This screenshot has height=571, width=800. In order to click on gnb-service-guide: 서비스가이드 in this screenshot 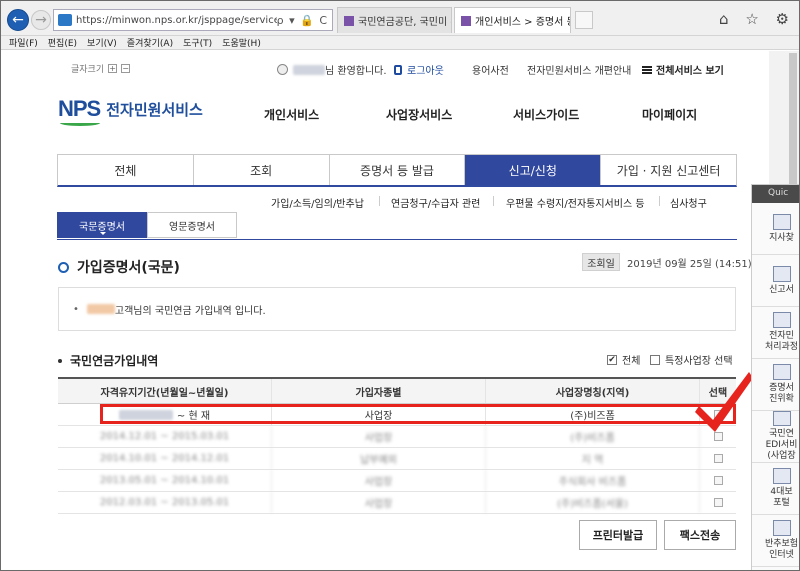, I will do `click(546, 114)`.